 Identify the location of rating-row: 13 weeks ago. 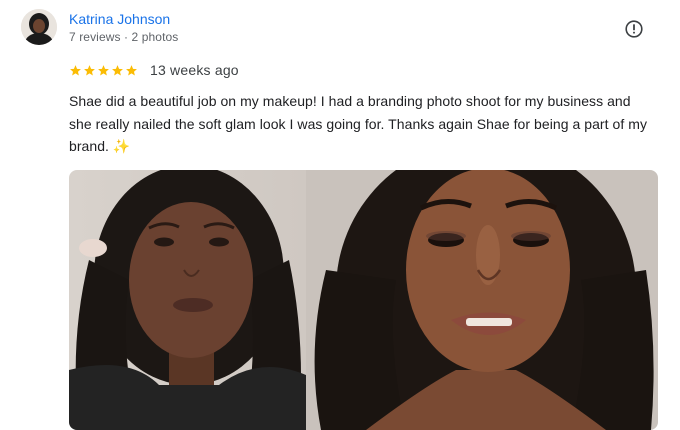
(154, 70).